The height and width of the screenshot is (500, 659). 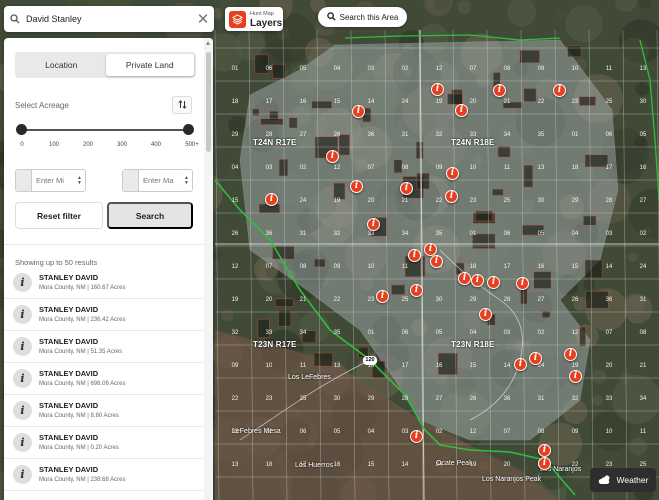 I want to click on township-label: T24N R17E, so click(x=275, y=142).